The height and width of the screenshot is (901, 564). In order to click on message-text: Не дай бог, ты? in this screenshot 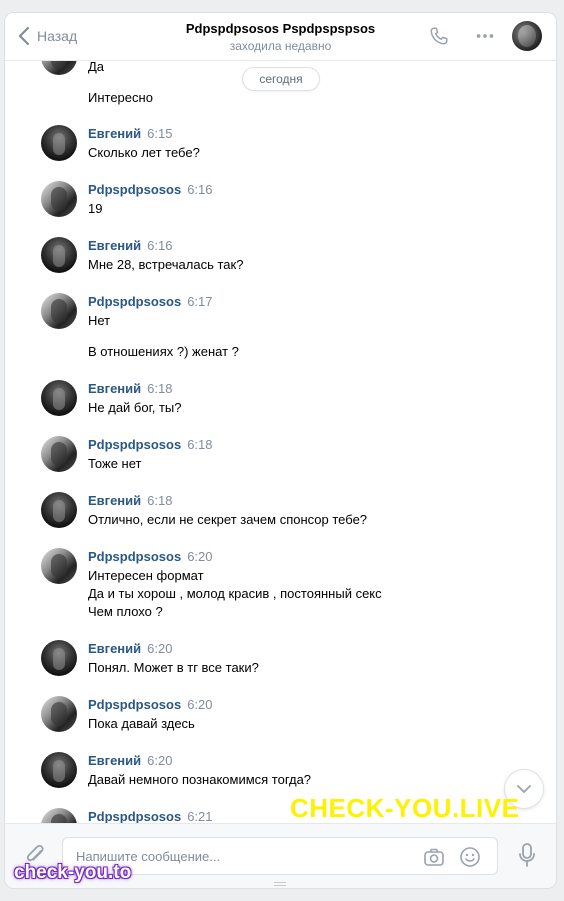, I will do `click(135, 407)`.